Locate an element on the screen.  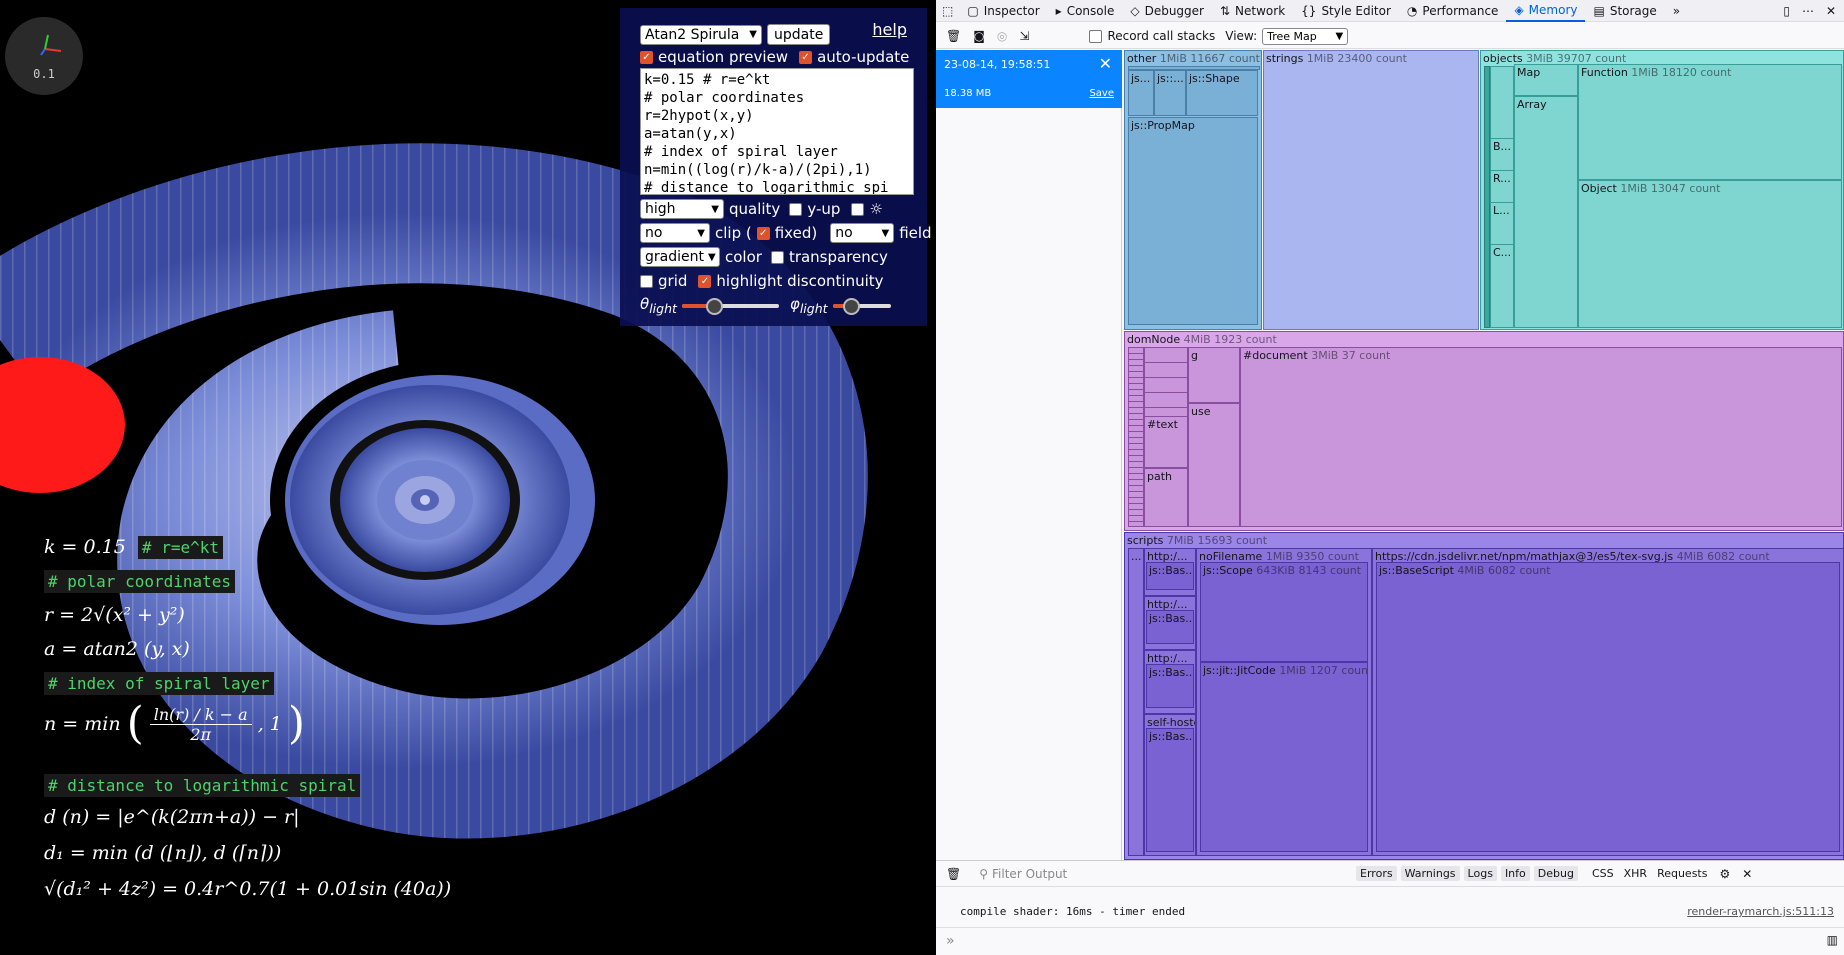
treemap-node: g is located at coordinates (1214, 375).